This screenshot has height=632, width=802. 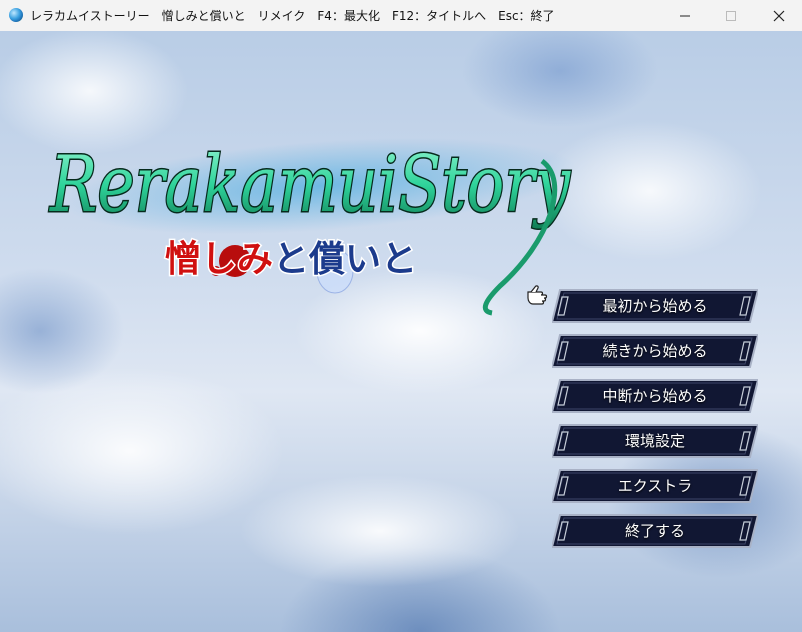 What do you see at coordinates (16, 15) in the screenshot?
I see `app-globe-icon` at bounding box center [16, 15].